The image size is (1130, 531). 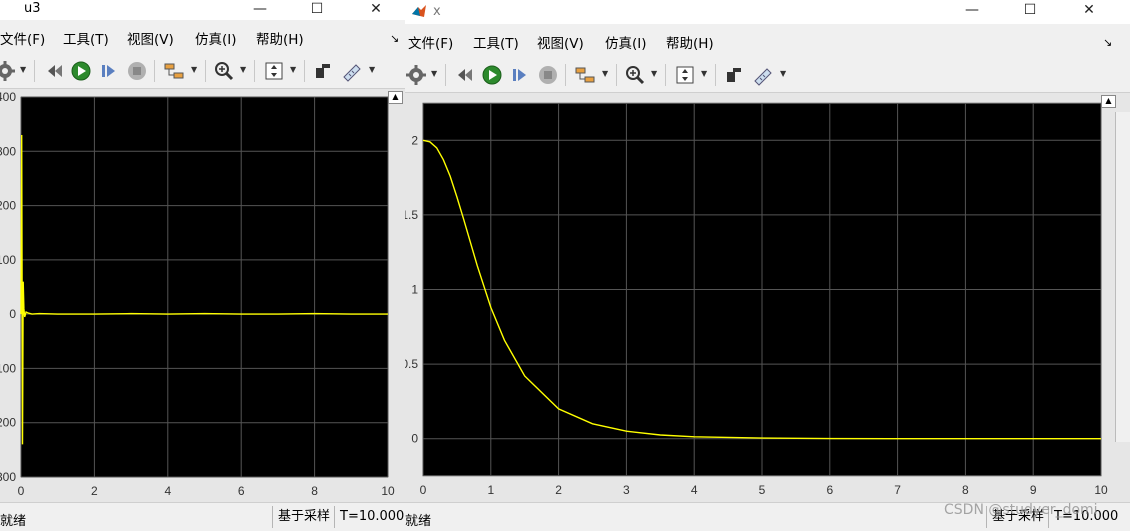 What do you see at coordinates (411, 364) in the screenshot?
I see `y-tick-label: 0.5` at bounding box center [411, 364].